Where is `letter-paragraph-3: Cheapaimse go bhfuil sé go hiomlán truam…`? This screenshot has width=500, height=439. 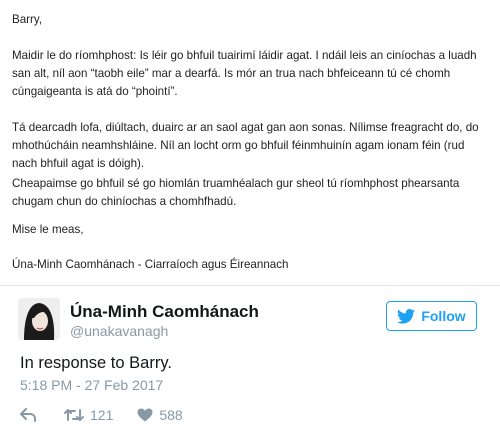
letter-paragraph-3: Cheapaimse go bhfuil sé go hiomlán truam… is located at coordinates (236, 192).